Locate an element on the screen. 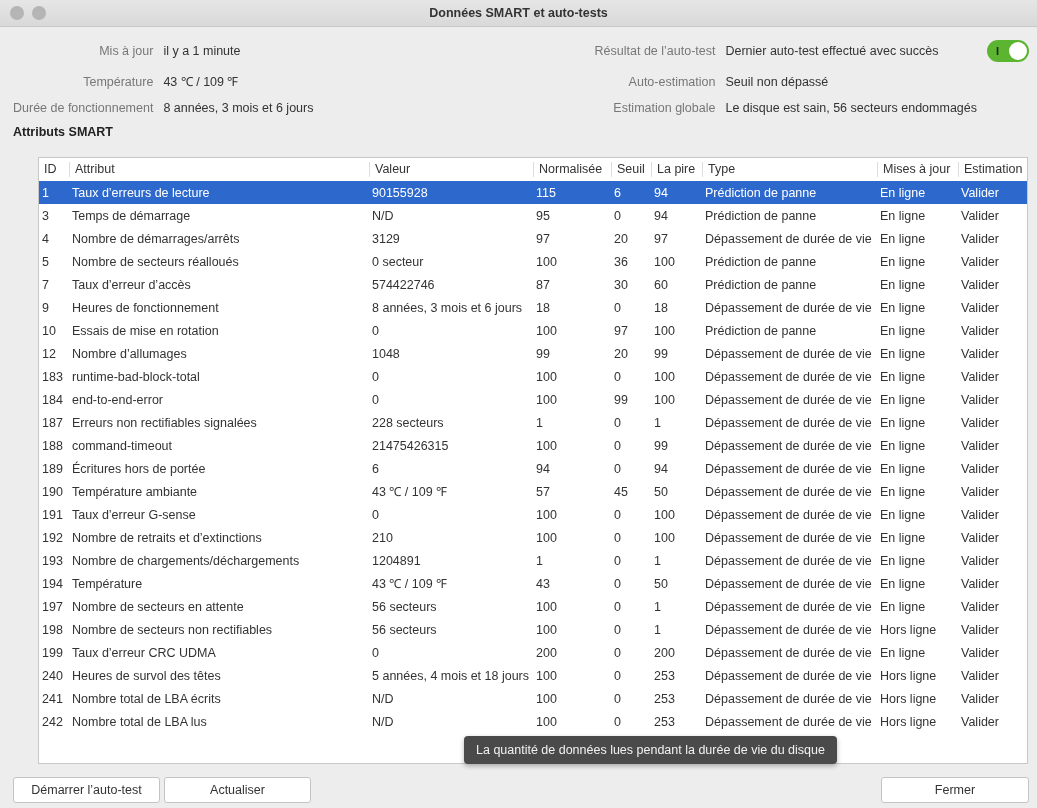 The image size is (1037, 808). table-row: 197 Nombre de secteurs en attente 56 secteurs 100 0 1 Dépassement de durée de vie En ligne Valider is located at coordinates (533, 606).